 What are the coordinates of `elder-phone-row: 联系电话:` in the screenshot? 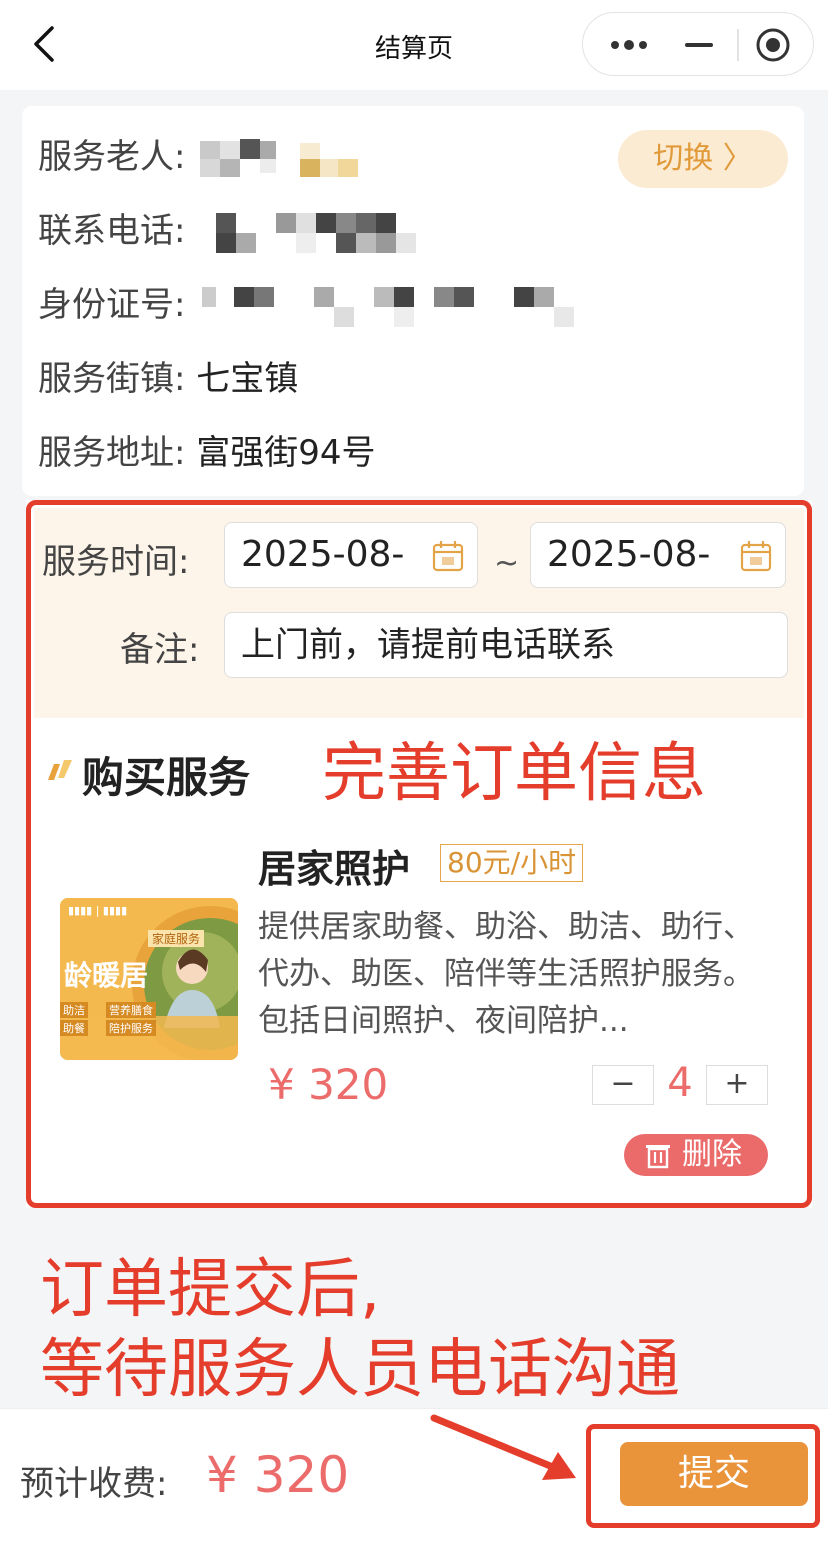 It's located at (237, 231).